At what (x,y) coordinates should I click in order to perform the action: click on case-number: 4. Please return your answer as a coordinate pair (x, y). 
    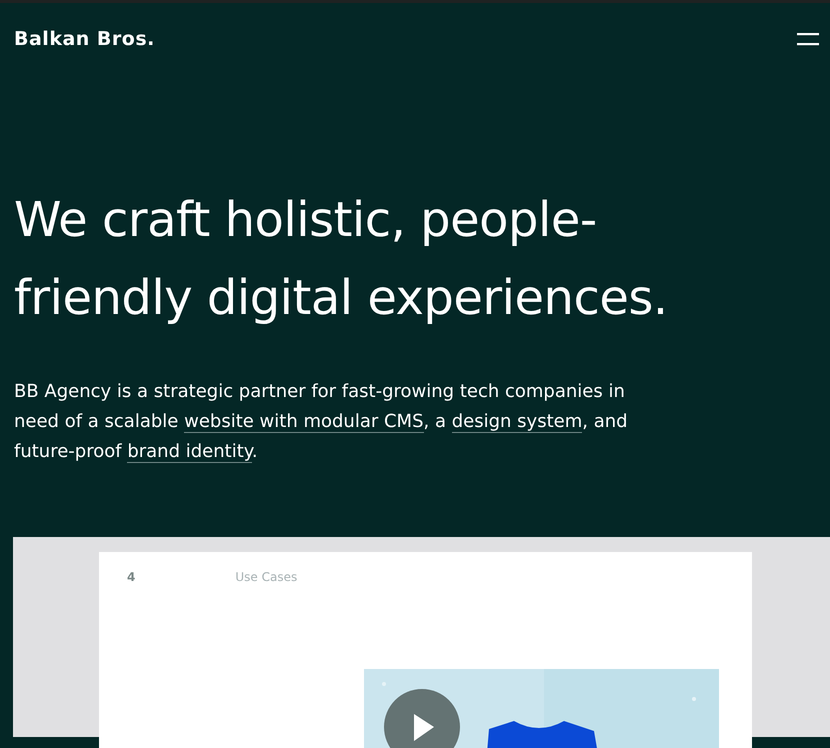
    Looking at the image, I should click on (131, 577).